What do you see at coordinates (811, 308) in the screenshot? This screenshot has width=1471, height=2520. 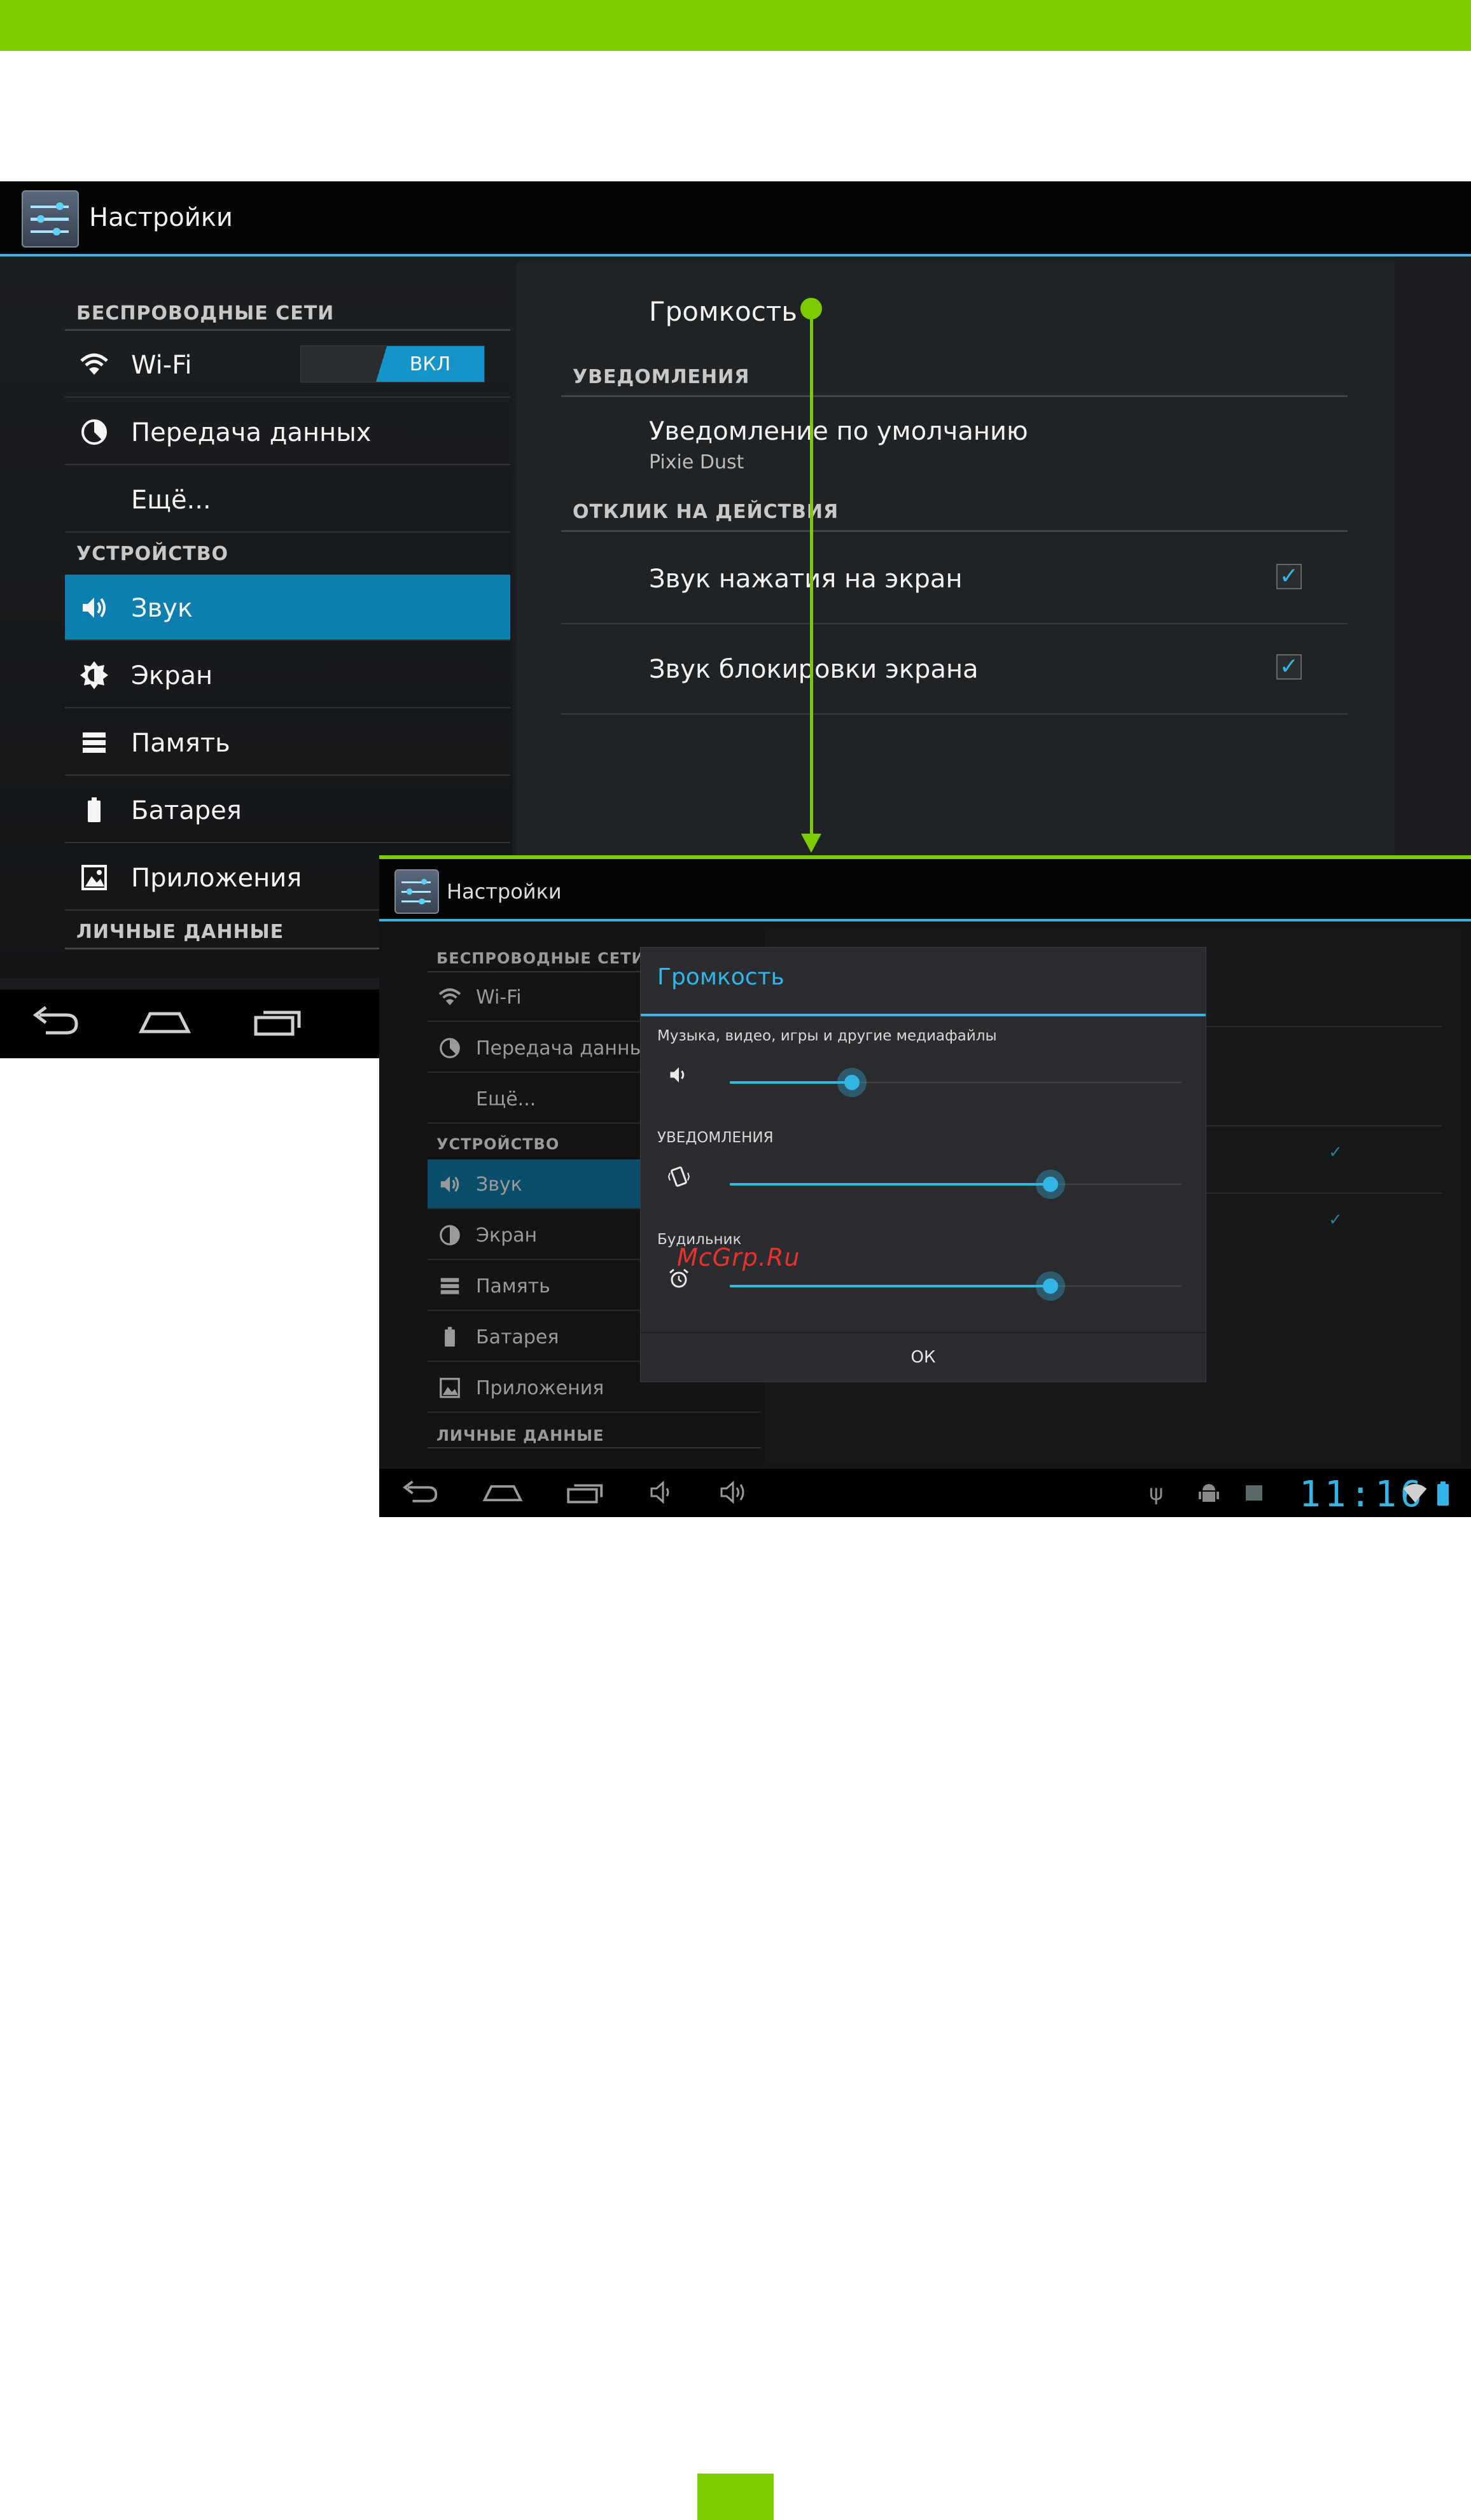 I see `callout-arrow-dot` at bounding box center [811, 308].